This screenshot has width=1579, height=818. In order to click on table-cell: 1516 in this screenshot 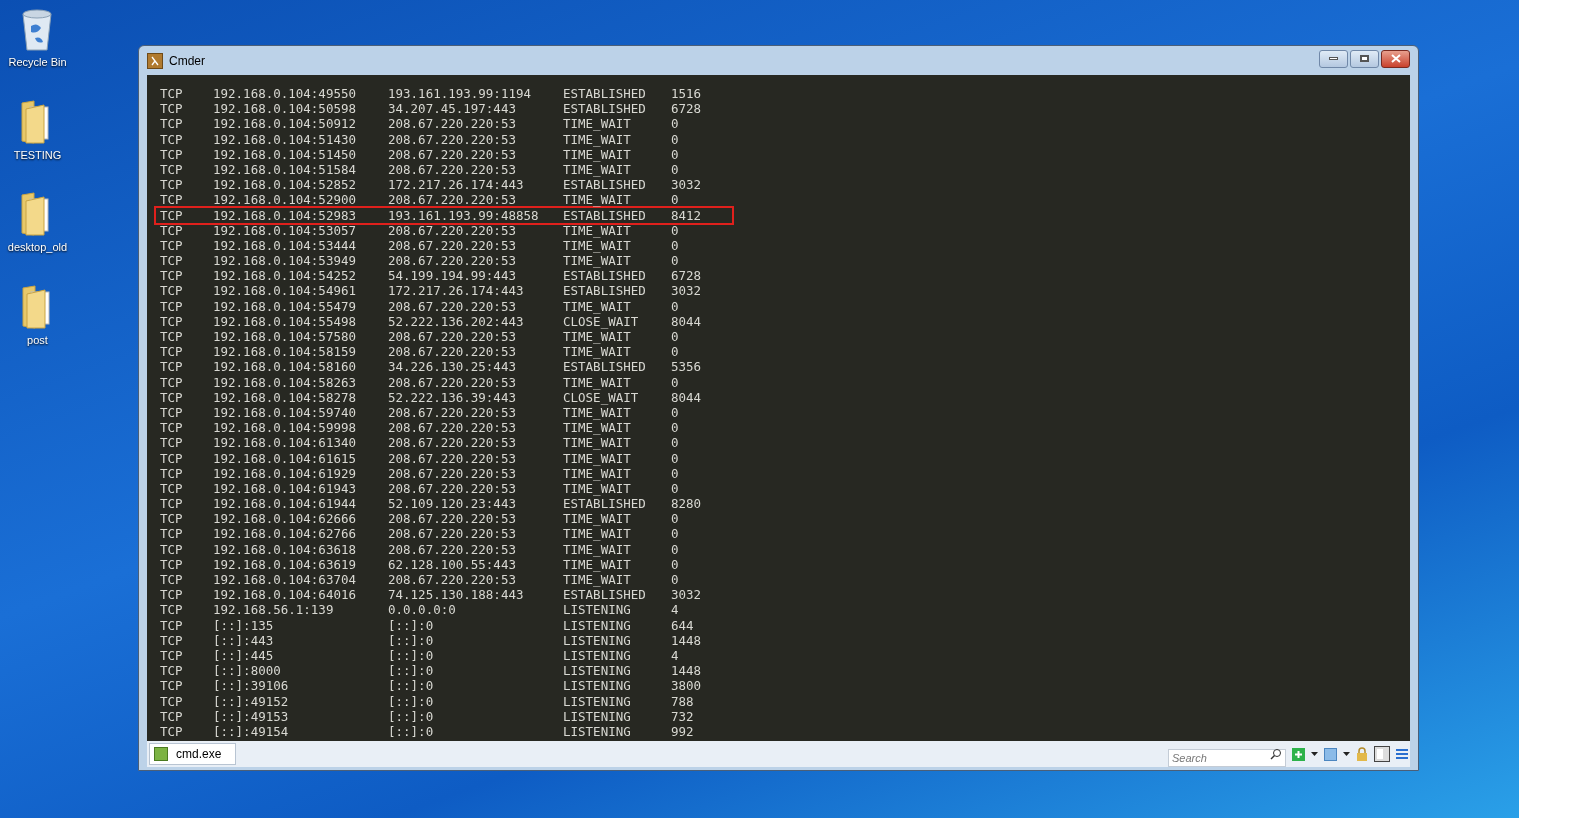, I will do `click(686, 94)`.